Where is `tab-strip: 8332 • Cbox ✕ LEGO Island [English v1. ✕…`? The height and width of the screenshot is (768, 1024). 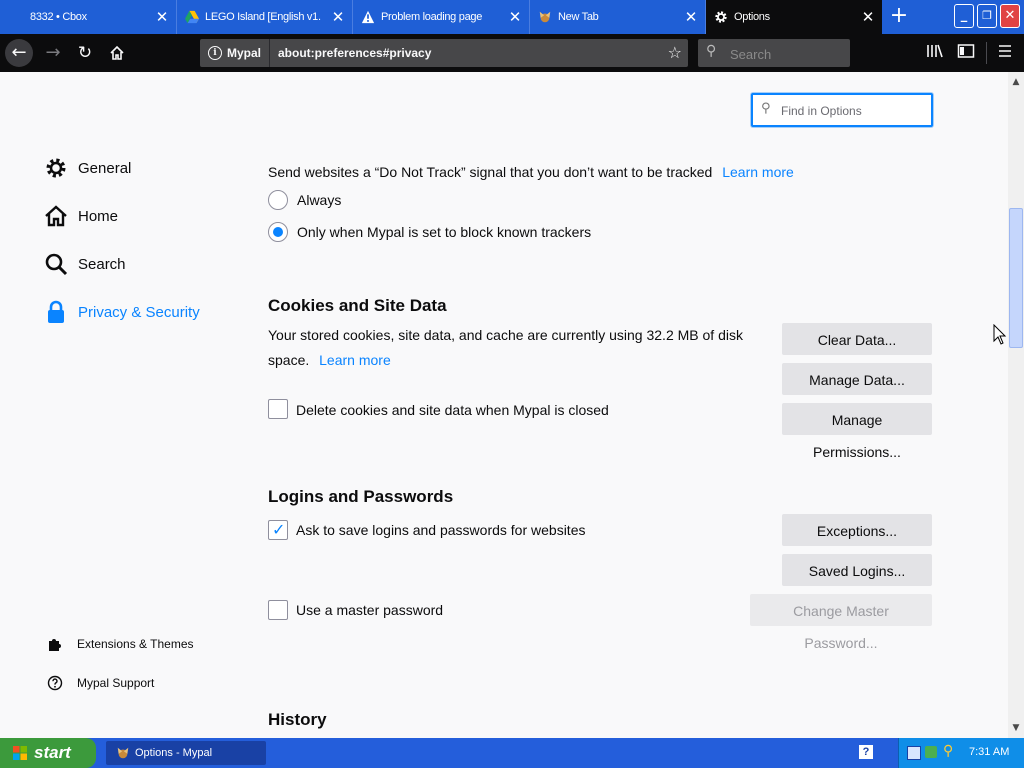
tab-strip: 8332 • Cbox ✕ LEGO Island [English v1. ✕… is located at coordinates (512, 17).